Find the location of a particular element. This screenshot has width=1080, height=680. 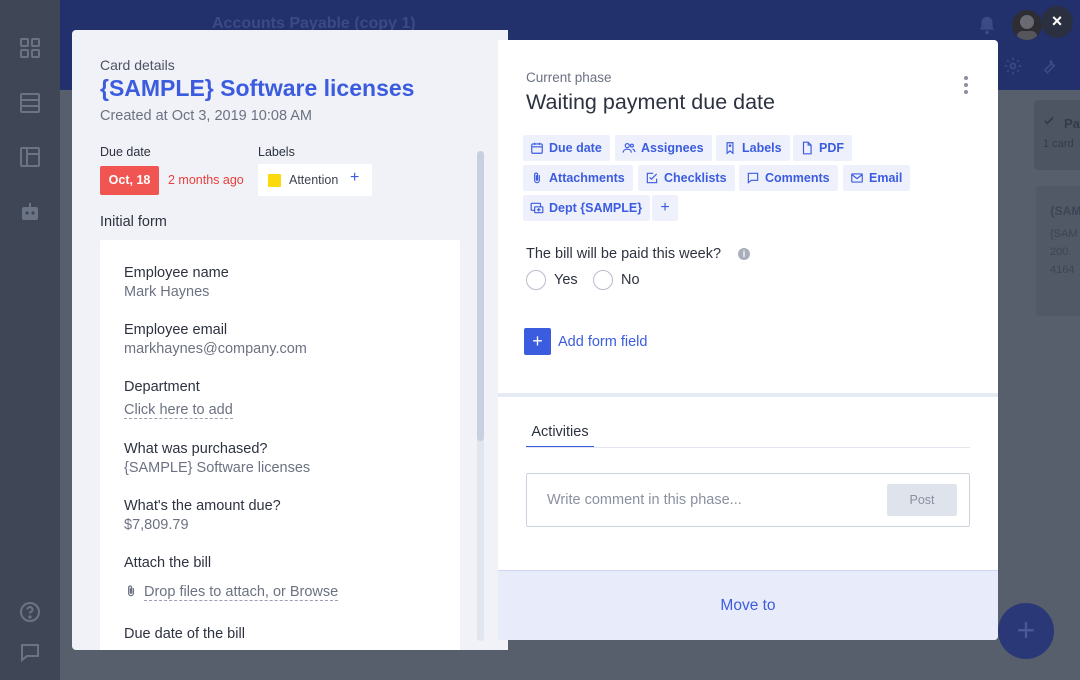

phase-column-title: Pa is located at coordinates (1072, 123).